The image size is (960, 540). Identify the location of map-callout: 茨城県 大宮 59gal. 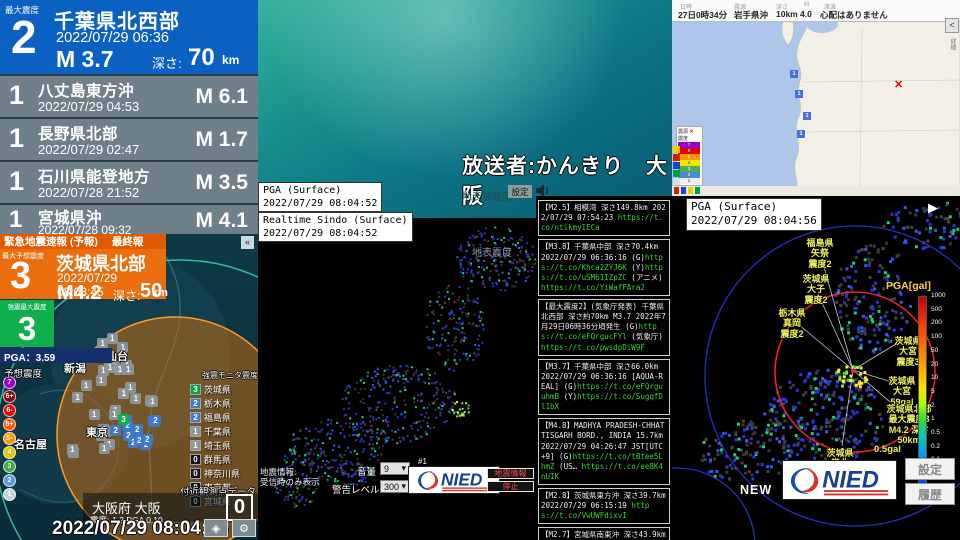
(902, 391).